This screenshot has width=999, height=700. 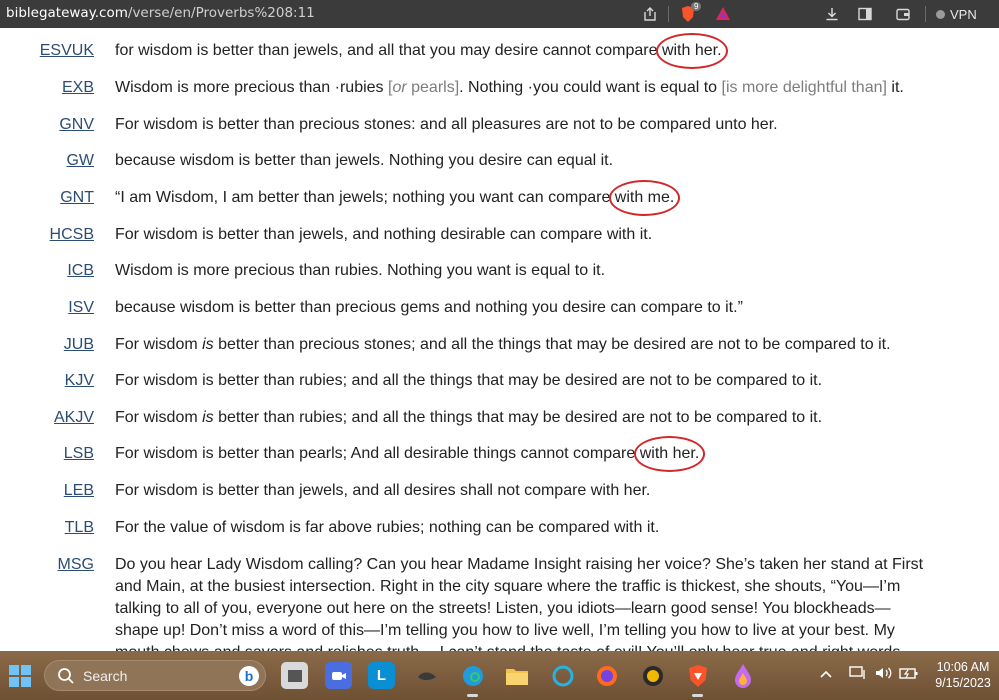 What do you see at coordinates (81, 308) in the screenshot?
I see `translation-link-isv: ISV` at bounding box center [81, 308].